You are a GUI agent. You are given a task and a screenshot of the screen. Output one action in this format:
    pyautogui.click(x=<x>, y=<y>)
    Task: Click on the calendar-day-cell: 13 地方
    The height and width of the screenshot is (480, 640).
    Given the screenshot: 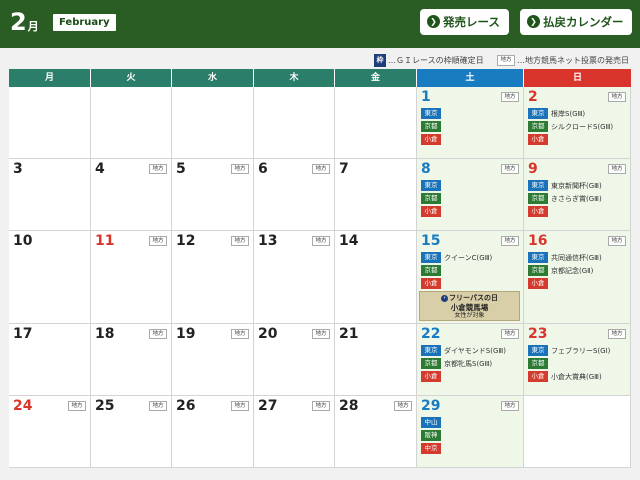 What is the action you would take?
    pyautogui.click(x=294, y=277)
    